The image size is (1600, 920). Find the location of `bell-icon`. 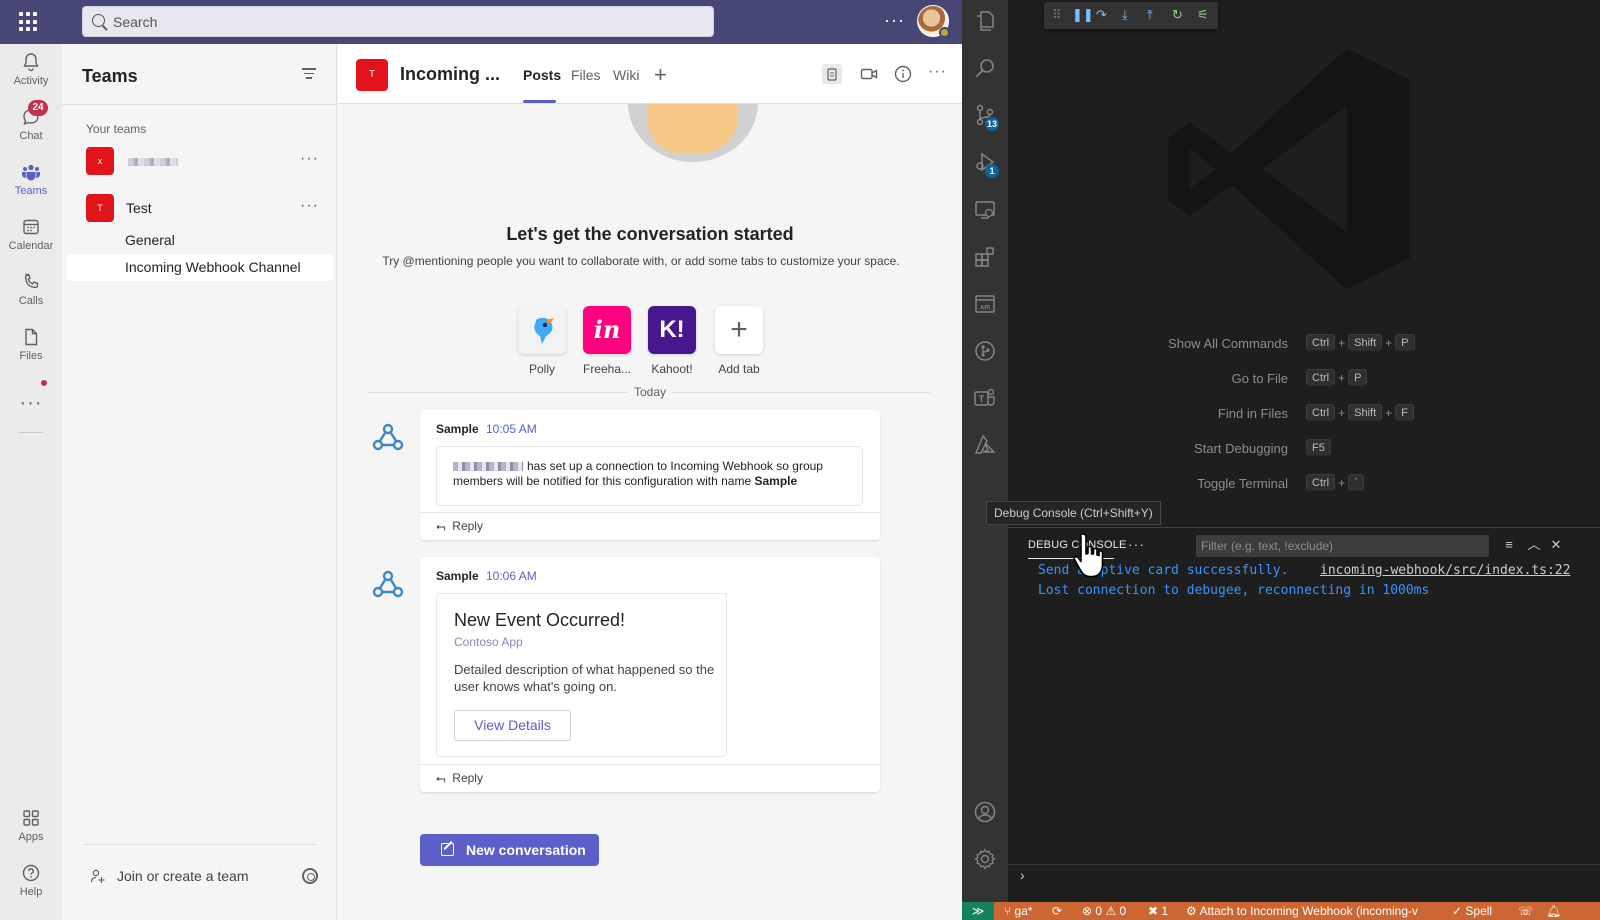

bell-icon is located at coordinates (31, 62).